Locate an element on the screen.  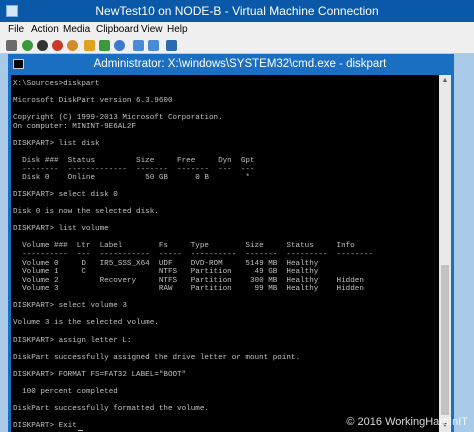
revert-icon is located at coordinates (153, 45).